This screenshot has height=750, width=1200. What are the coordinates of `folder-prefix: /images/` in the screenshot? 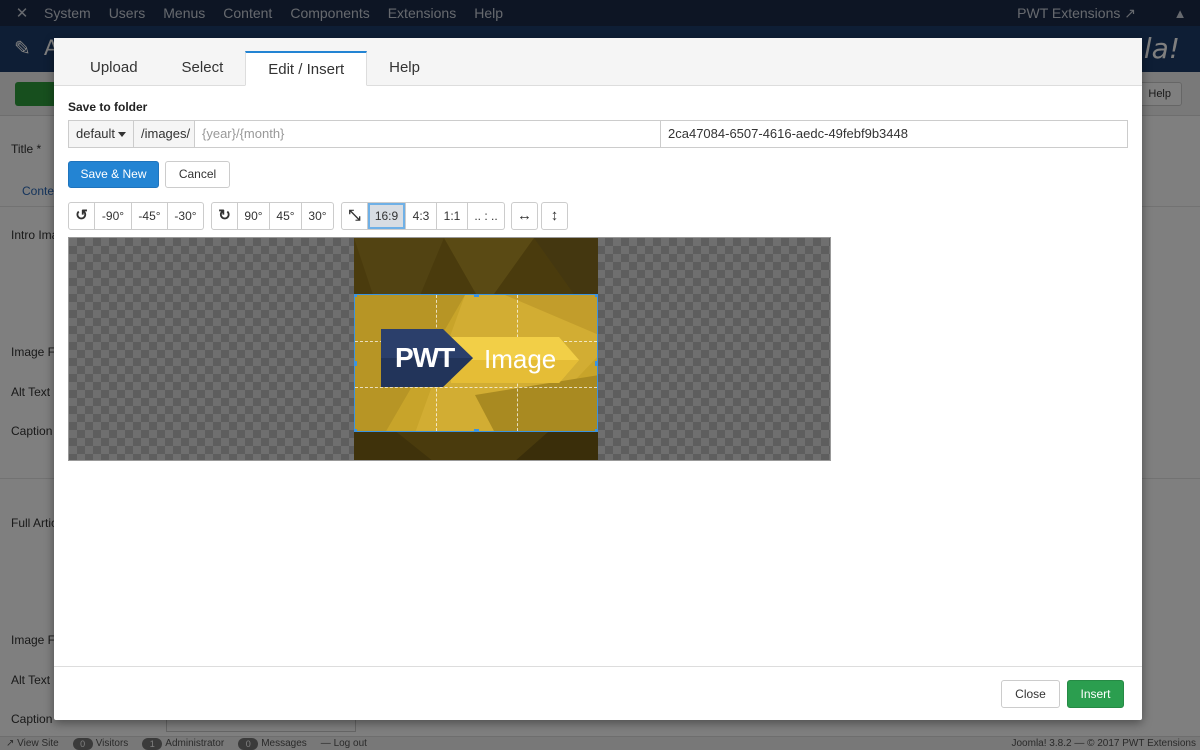 It's located at (164, 134).